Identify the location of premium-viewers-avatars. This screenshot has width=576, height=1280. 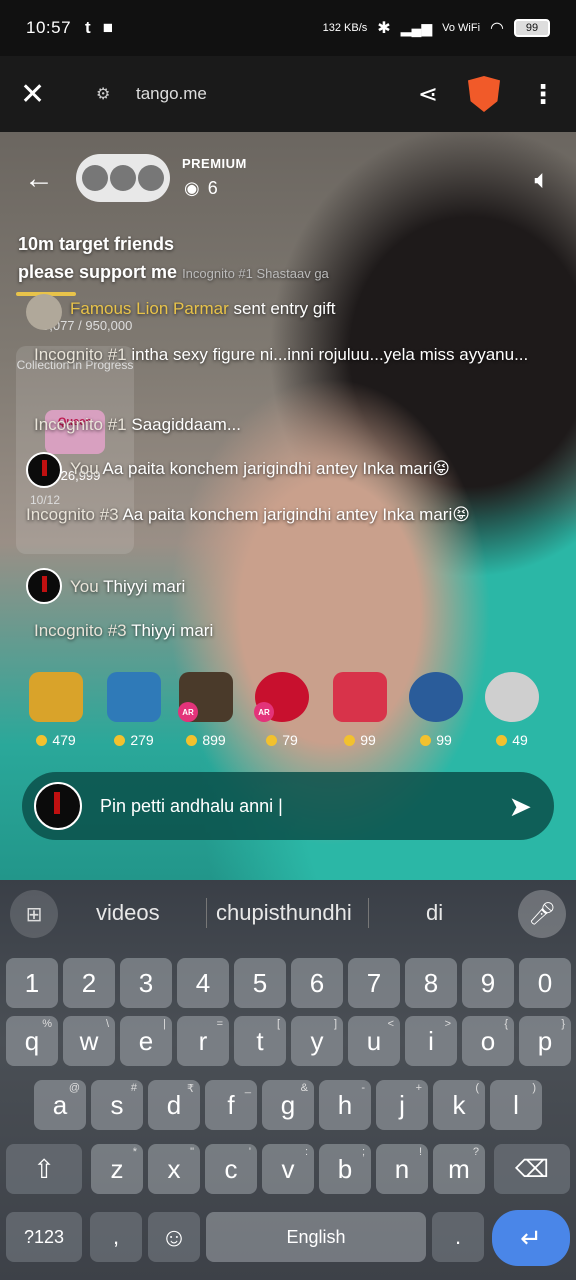
(123, 178).